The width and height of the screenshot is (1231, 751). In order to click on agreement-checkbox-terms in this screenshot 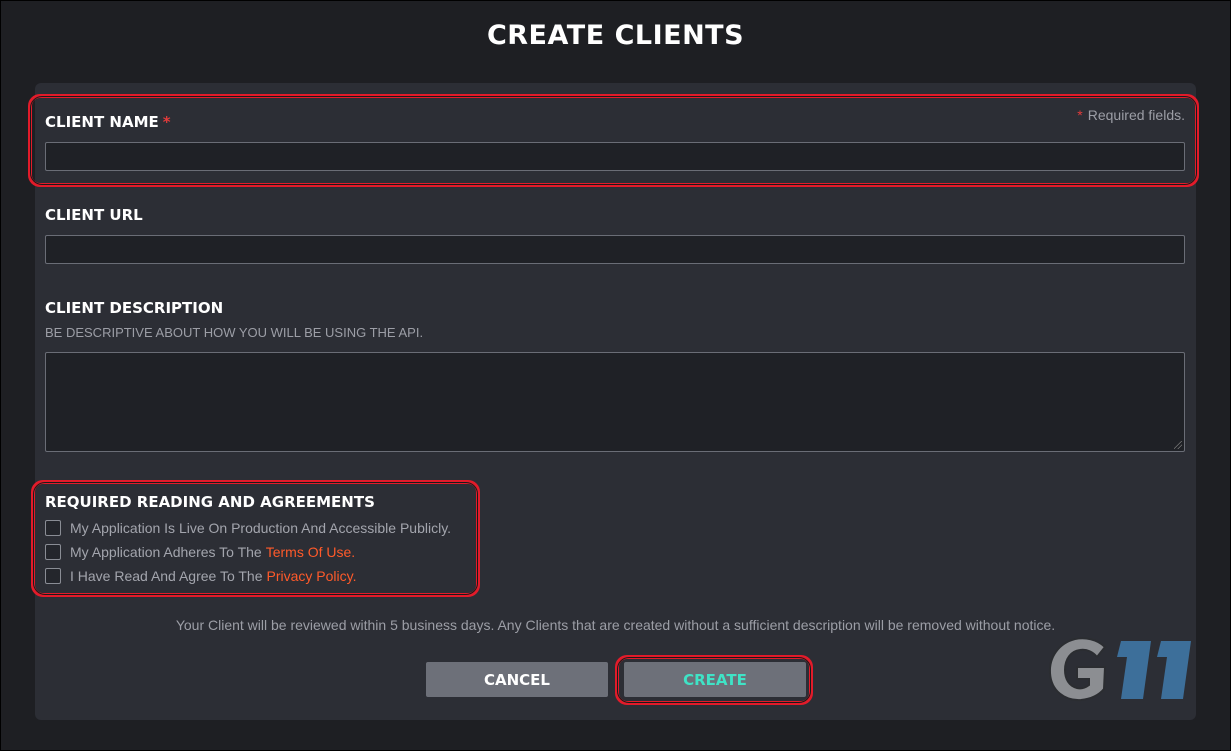, I will do `click(53, 552)`.